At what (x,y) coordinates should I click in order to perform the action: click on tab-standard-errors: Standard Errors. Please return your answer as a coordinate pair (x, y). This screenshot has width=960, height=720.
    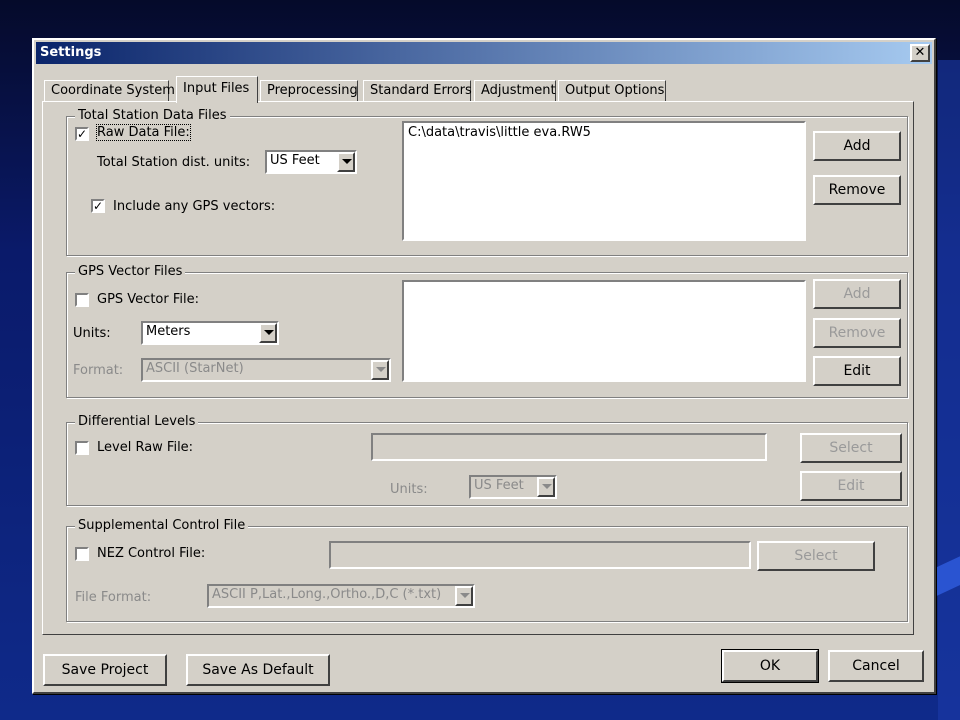
    Looking at the image, I should click on (417, 91).